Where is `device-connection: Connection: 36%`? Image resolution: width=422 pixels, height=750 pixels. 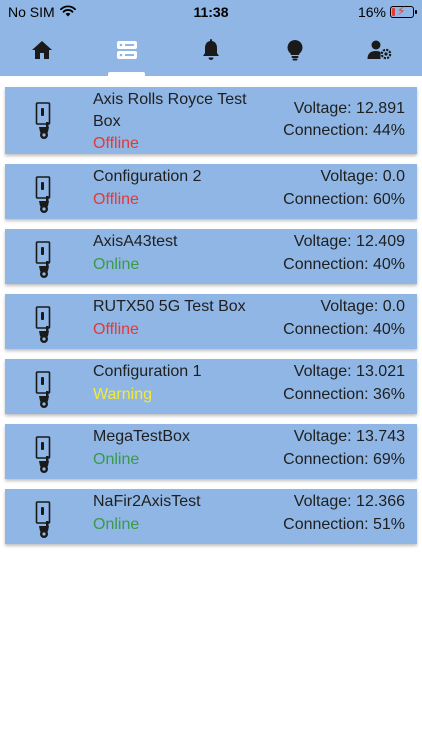
device-connection: Connection: 36% is located at coordinates (344, 394).